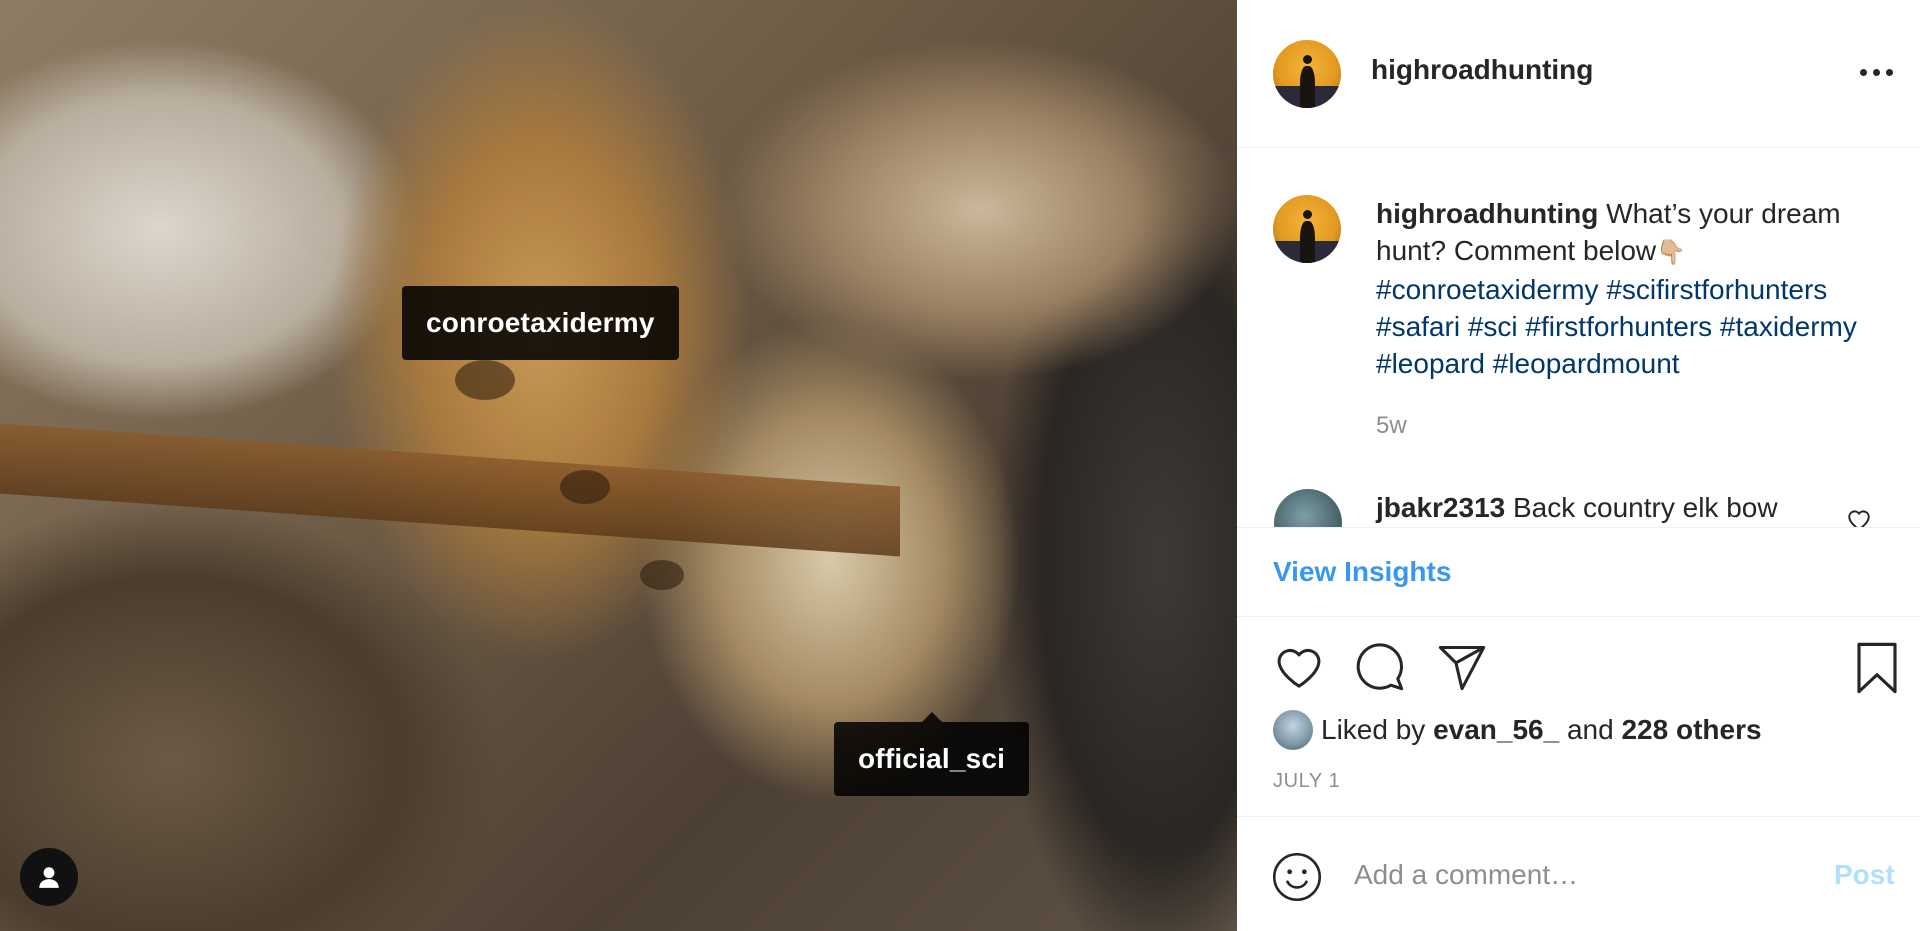  I want to click on post-header: highroadhunting, so click(1578, 74).